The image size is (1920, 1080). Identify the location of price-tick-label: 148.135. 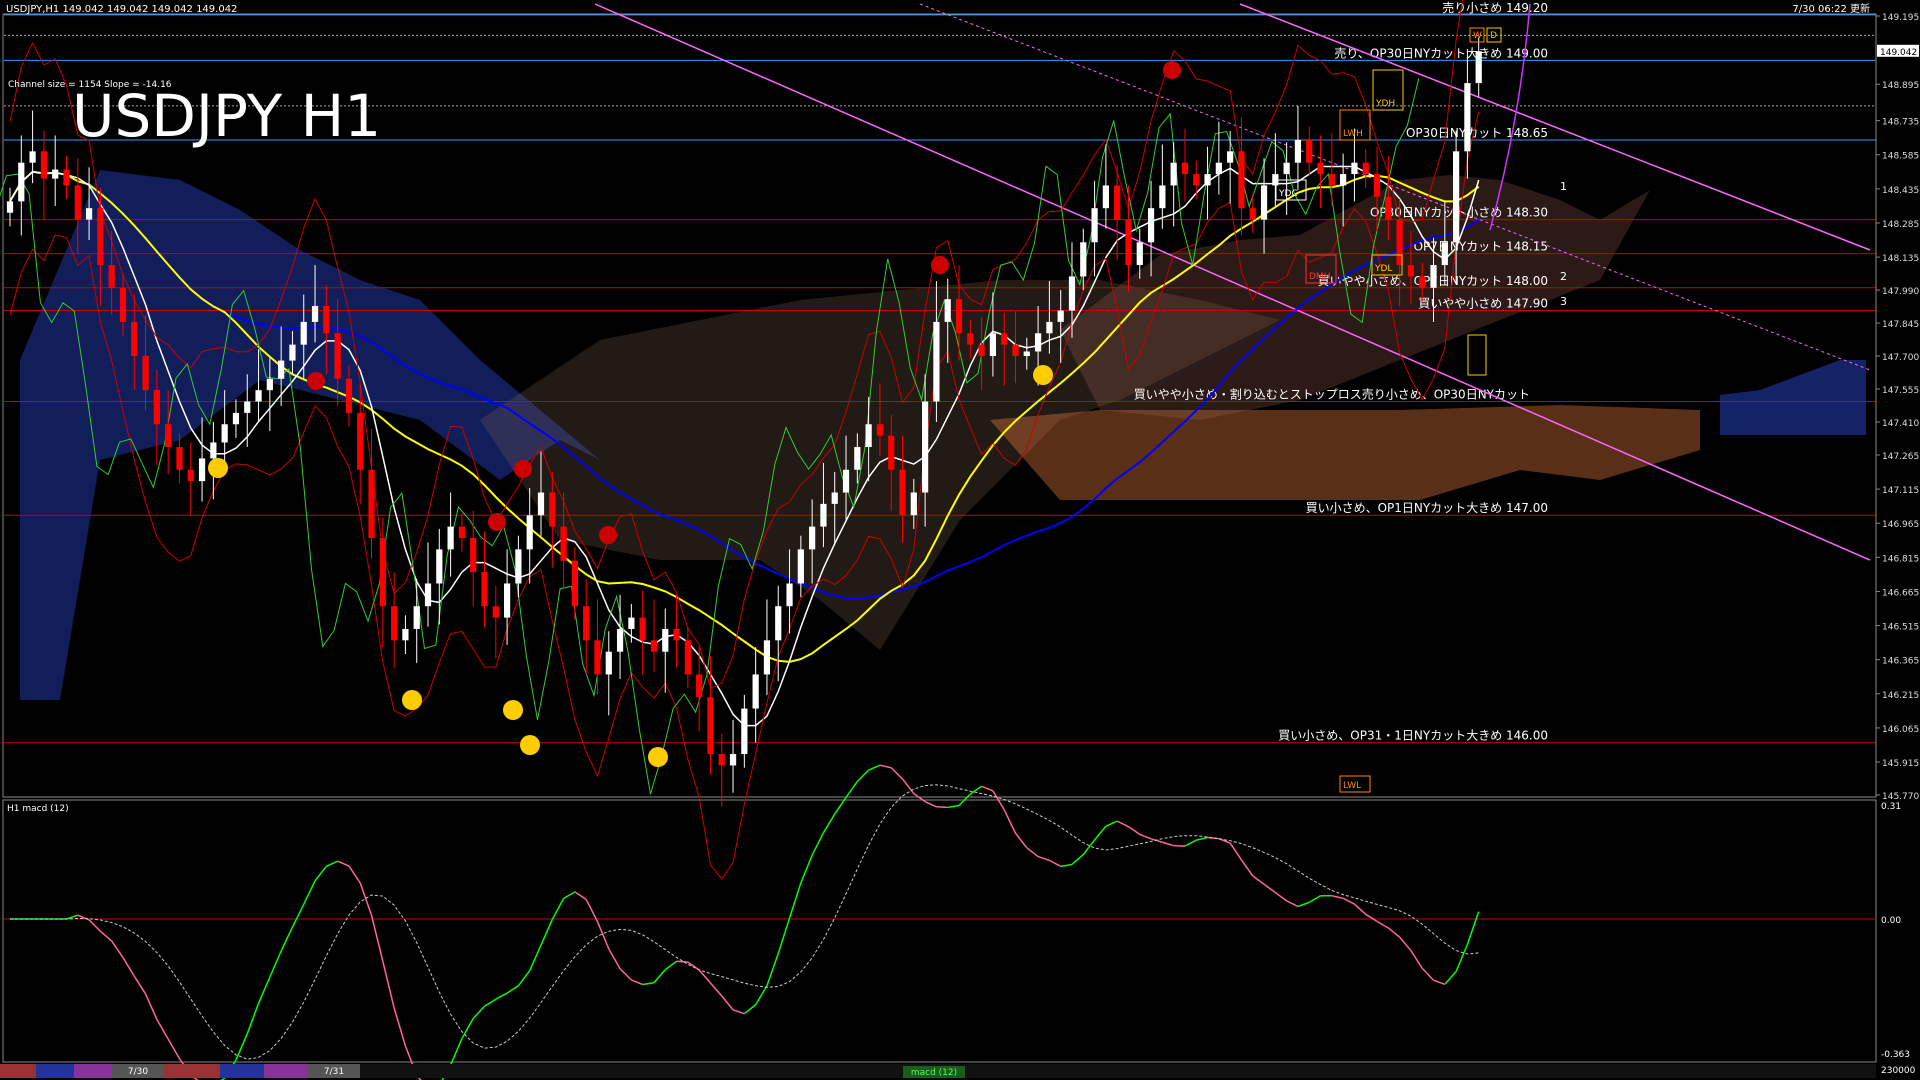
(1900, 259).